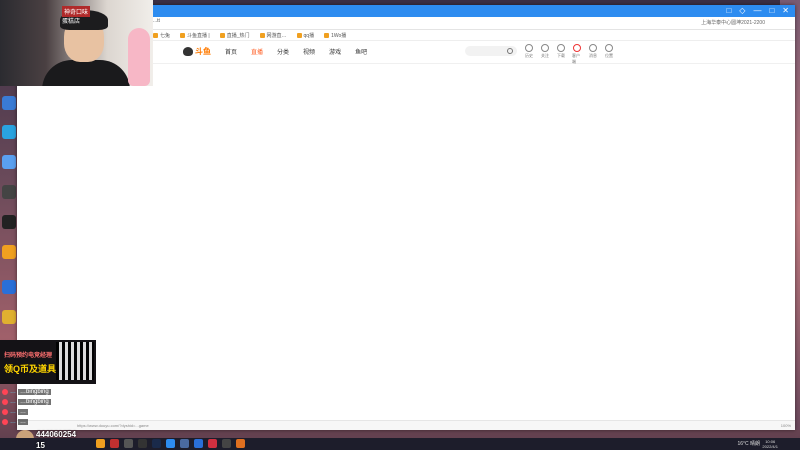 This screenshot has height=450, width=800. I want to click on window-ctrl-2: ◇, so click(742, 10).